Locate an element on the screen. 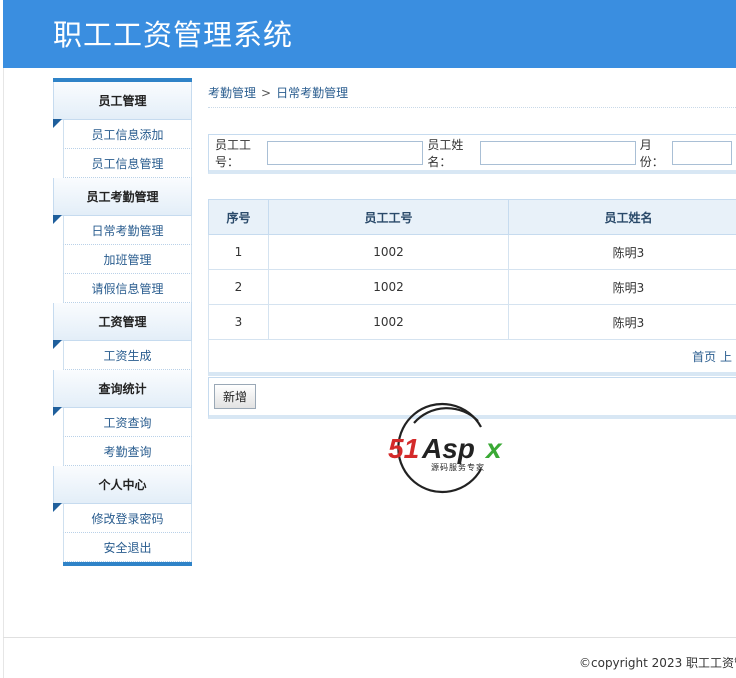  sidebar-item-overtime: 加班管理 is located at coordinates (127, 259).